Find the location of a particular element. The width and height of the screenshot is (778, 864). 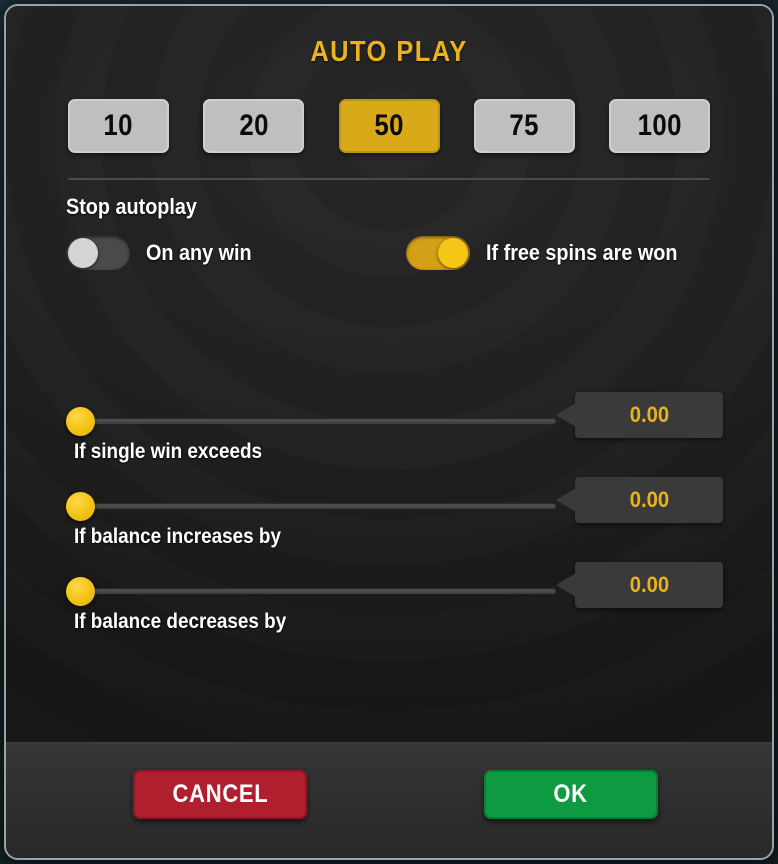

toggle-row-on-any-win: On any win is located at coordinates (164, 253).